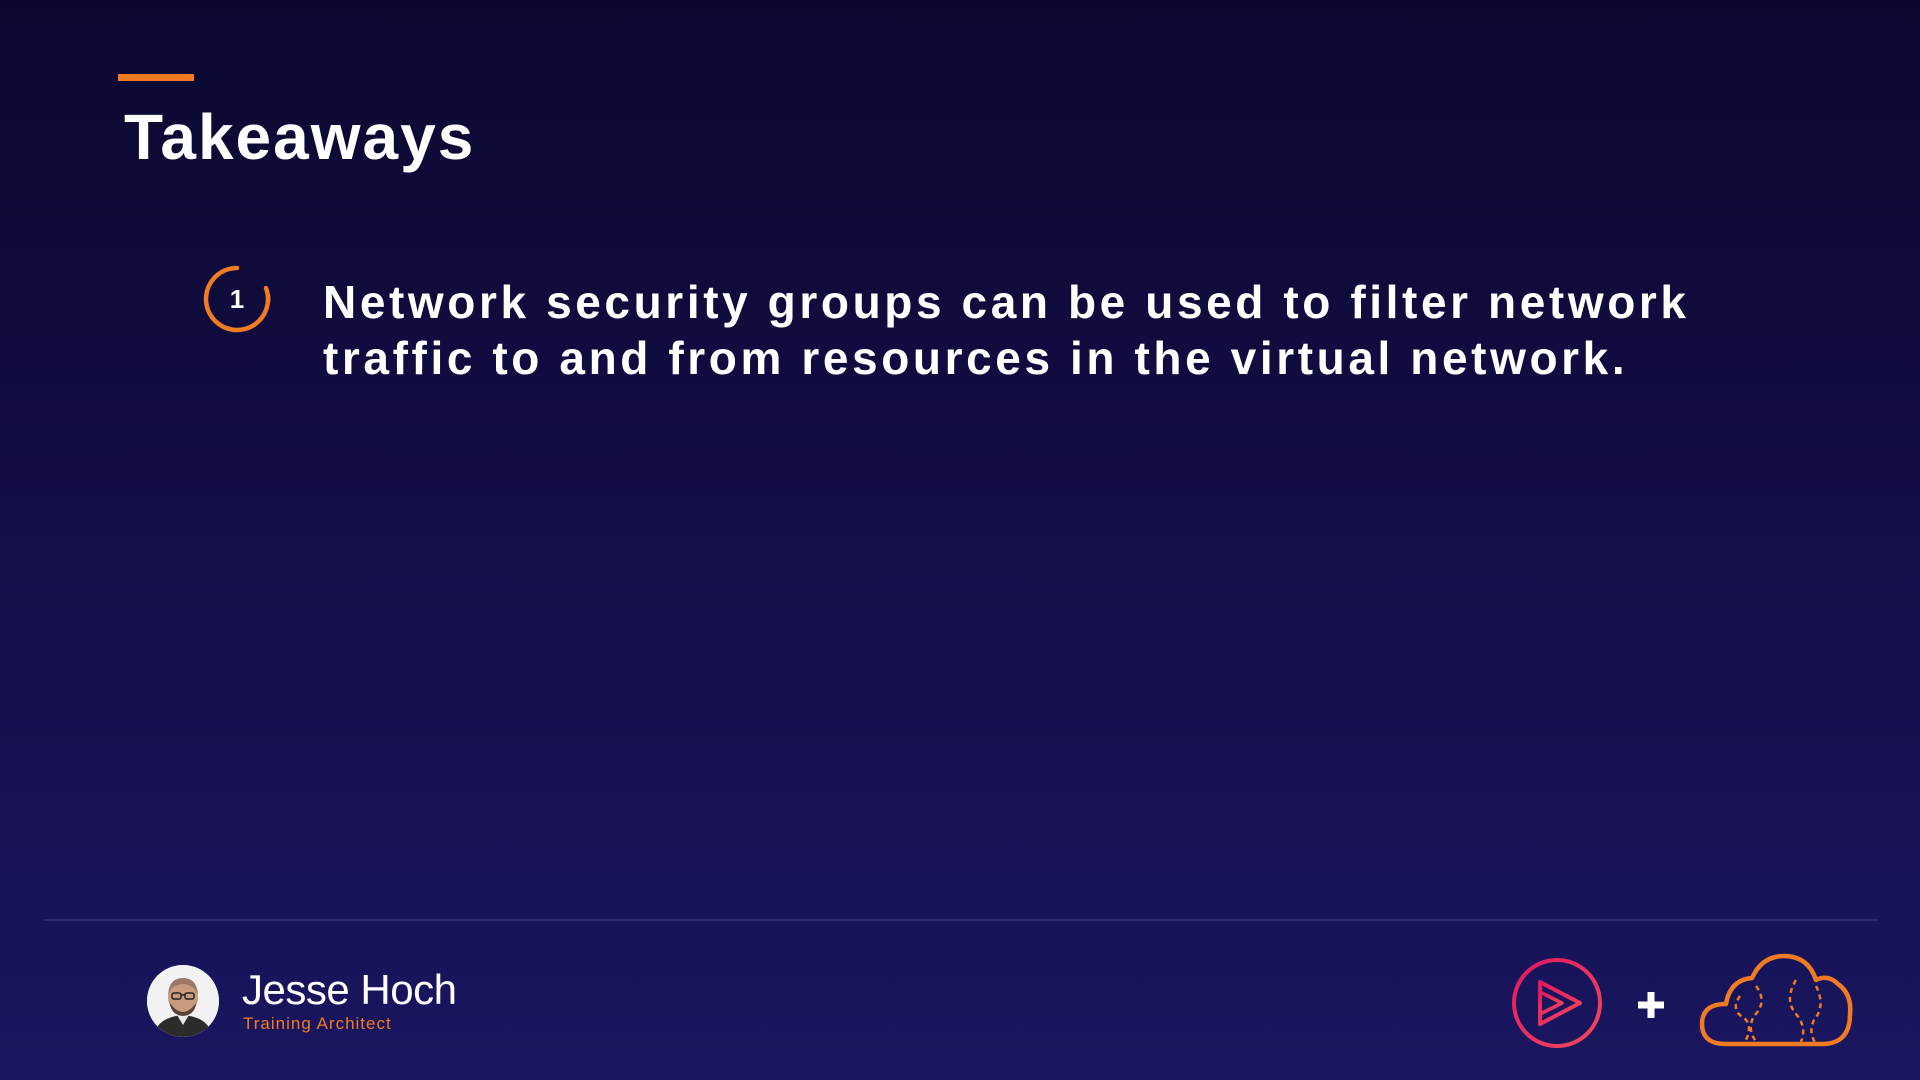  What do you see at coordinates (317, 1023) in the screenshot?
I see `presenter-role: Training Architect` at bounding box center [317, 1023].